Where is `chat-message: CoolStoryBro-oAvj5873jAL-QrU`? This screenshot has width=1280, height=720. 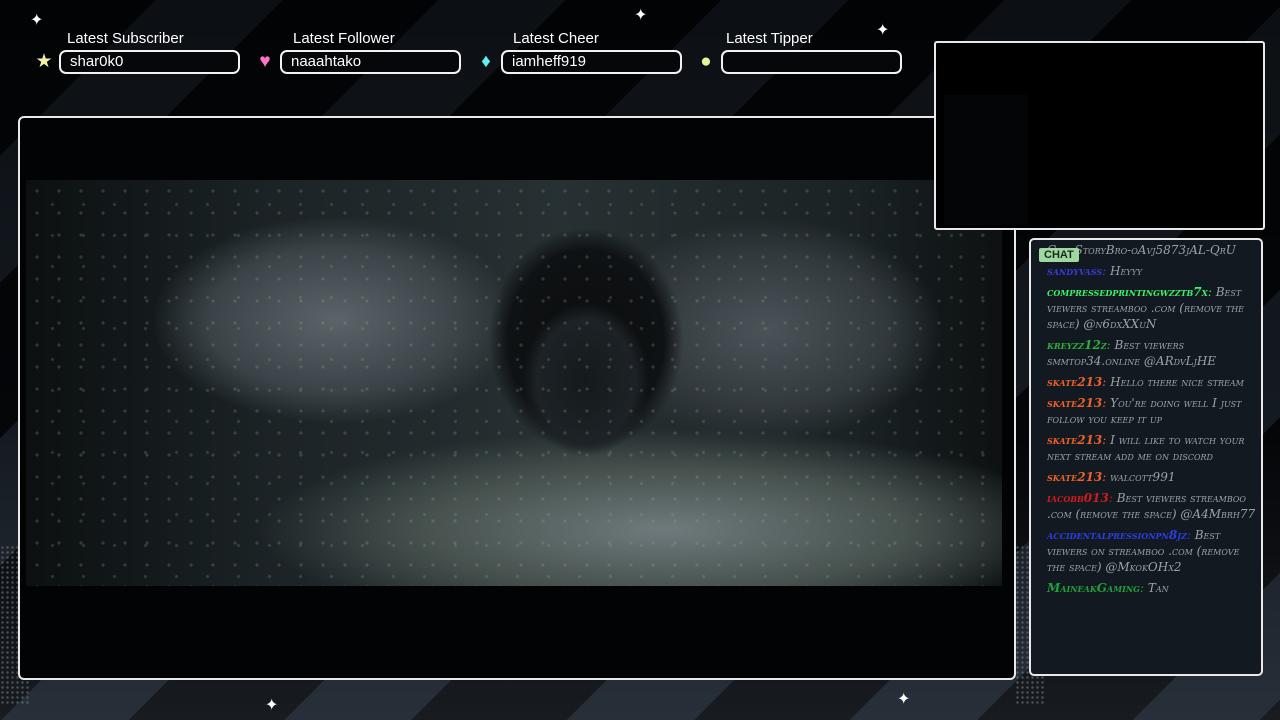
chat-message: CoolStoryBro-oAvj5873jAL-QrU is located at coordinates (1153, 250).